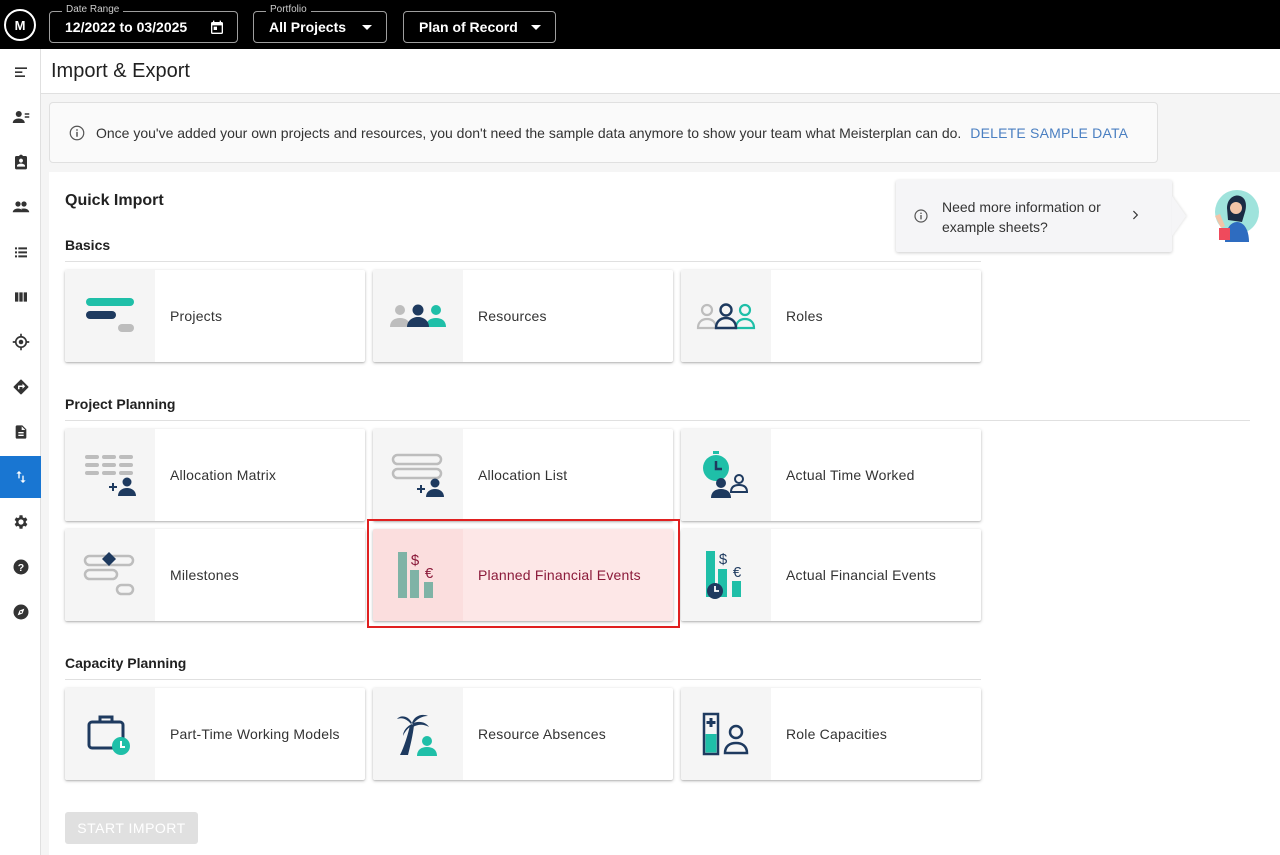  What do you see at coordinates (921, 216) in the screenshot?
I see `info-icon` at bounding box center [921, 216].